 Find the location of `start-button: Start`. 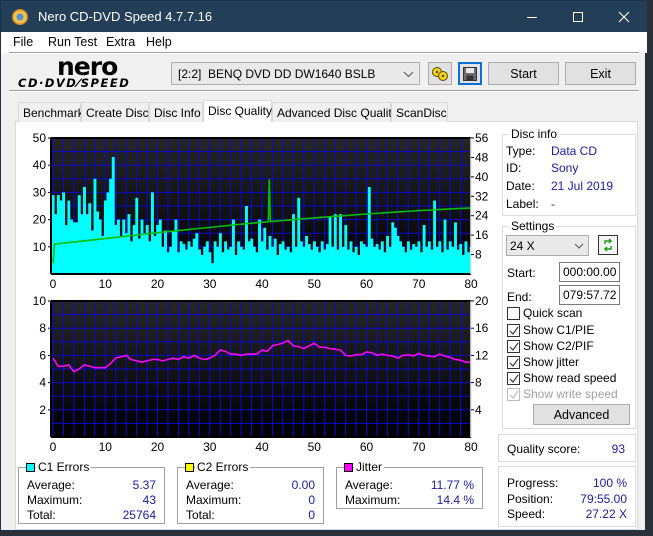

start-button: Start is located at coordinates (523, 73).